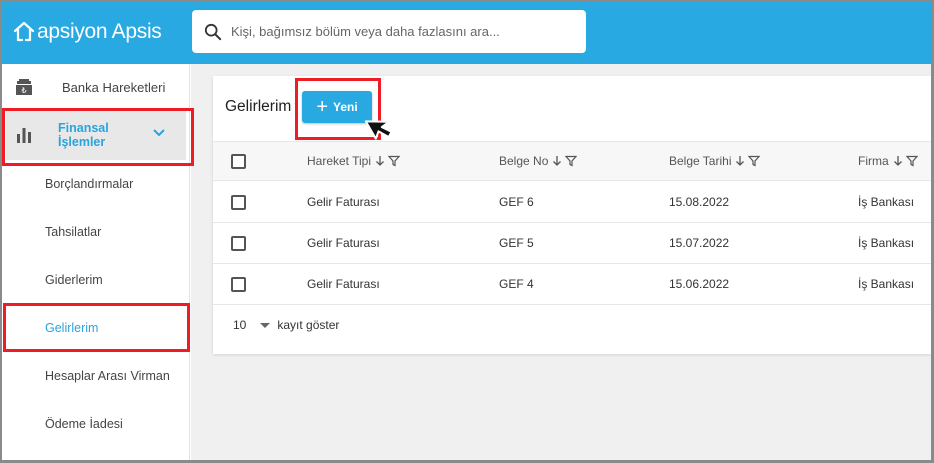  I want to click on cell-belge-tarihi: 15.07.2022, so click(699, 243).